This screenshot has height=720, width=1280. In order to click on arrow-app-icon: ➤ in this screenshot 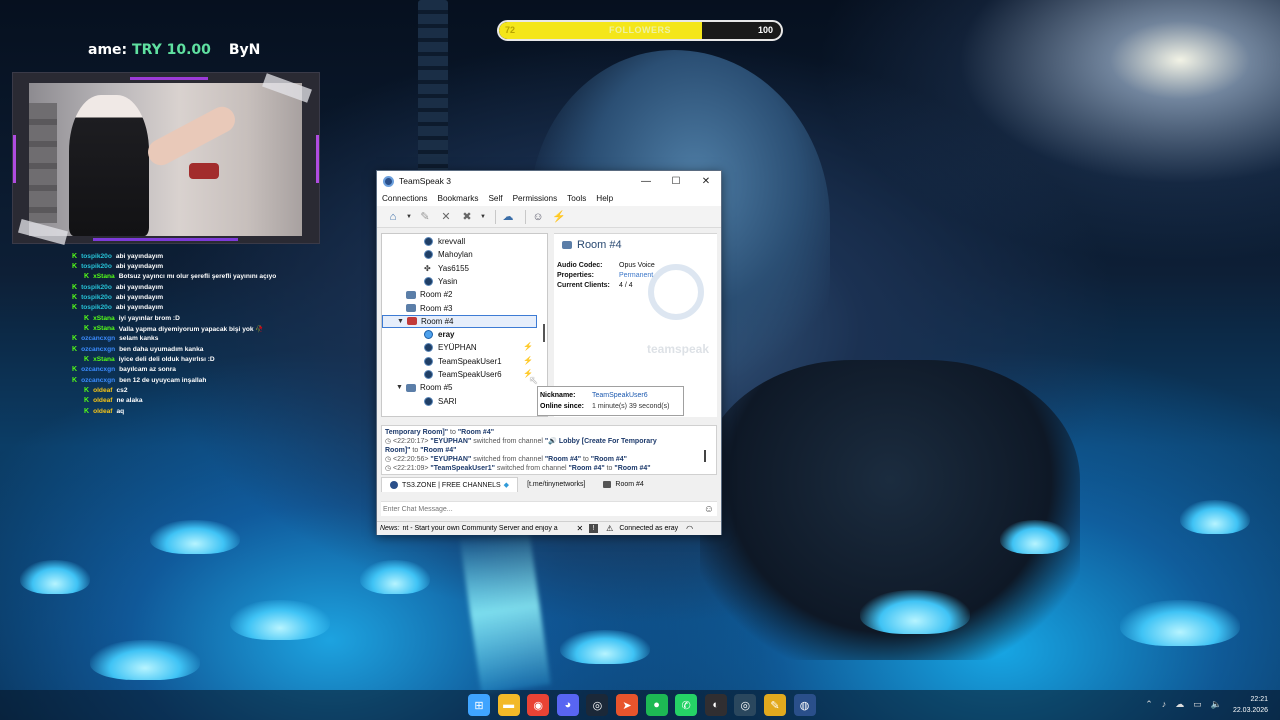, I will do `click(626, 705)`.